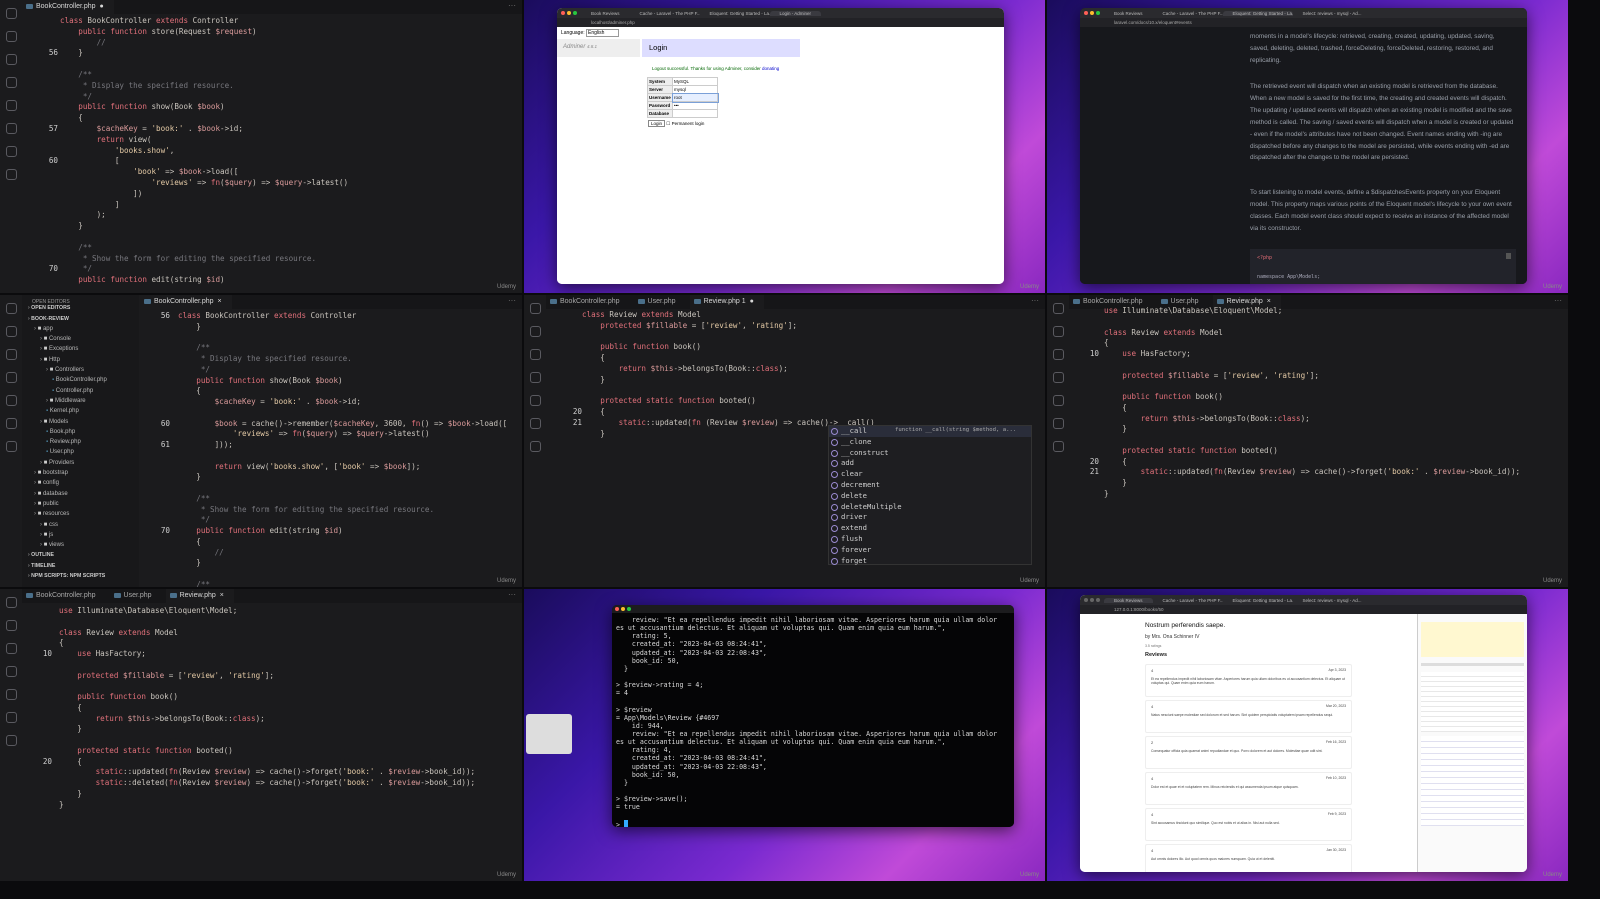 This screenshot has height=899, width=1600. Describe the element at coordinates (80, 496) in the screenshot. I see `folder-item: › ■ database` at that location.